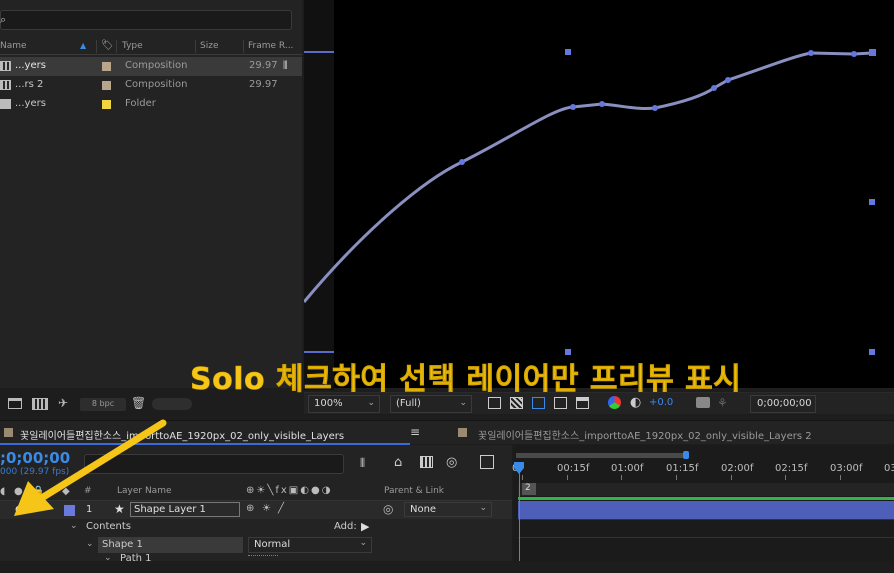 This screenshot has width=894, height=573. I want to click on ruler-tick-label: 03:00f, so click(846, 468).